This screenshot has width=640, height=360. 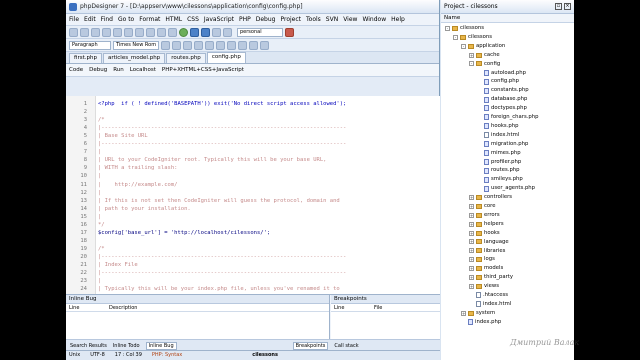 What do you see at coordinates (121, 307) in the screenshot?
I see `col-description: Description` at bounding box center [121, 307].